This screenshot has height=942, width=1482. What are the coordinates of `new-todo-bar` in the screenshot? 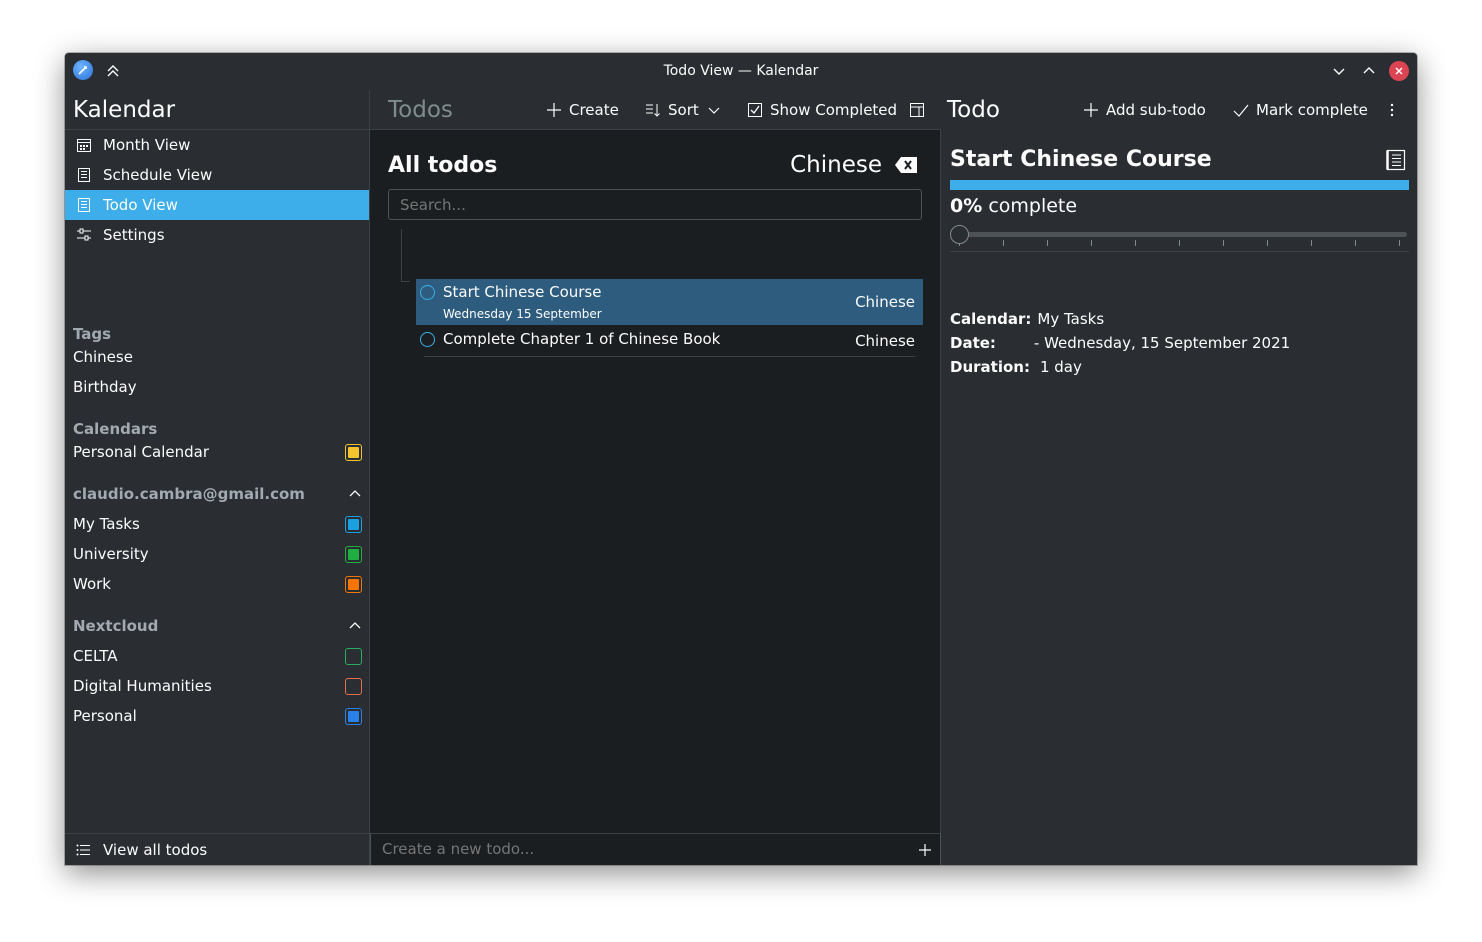 It's located at (655, 849).